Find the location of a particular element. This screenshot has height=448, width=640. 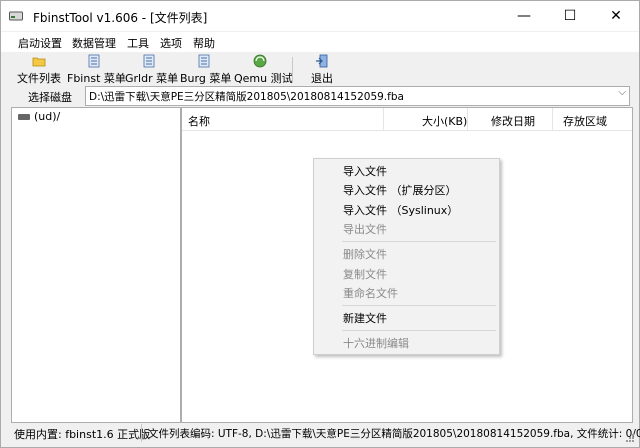

qemu-globe-icon is located at coordinates (260, 61).